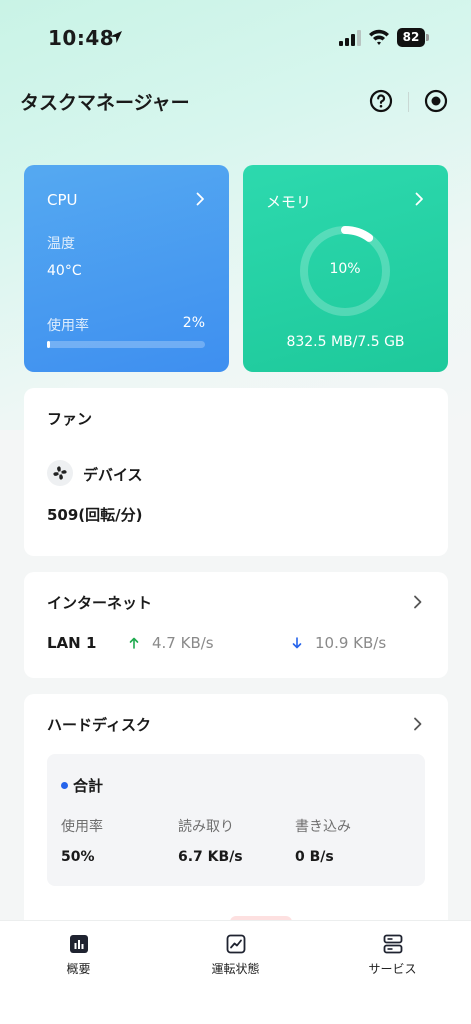  Describe the element at coordinates (408, 102) in the screenshot. I see `header-divider` at that location.